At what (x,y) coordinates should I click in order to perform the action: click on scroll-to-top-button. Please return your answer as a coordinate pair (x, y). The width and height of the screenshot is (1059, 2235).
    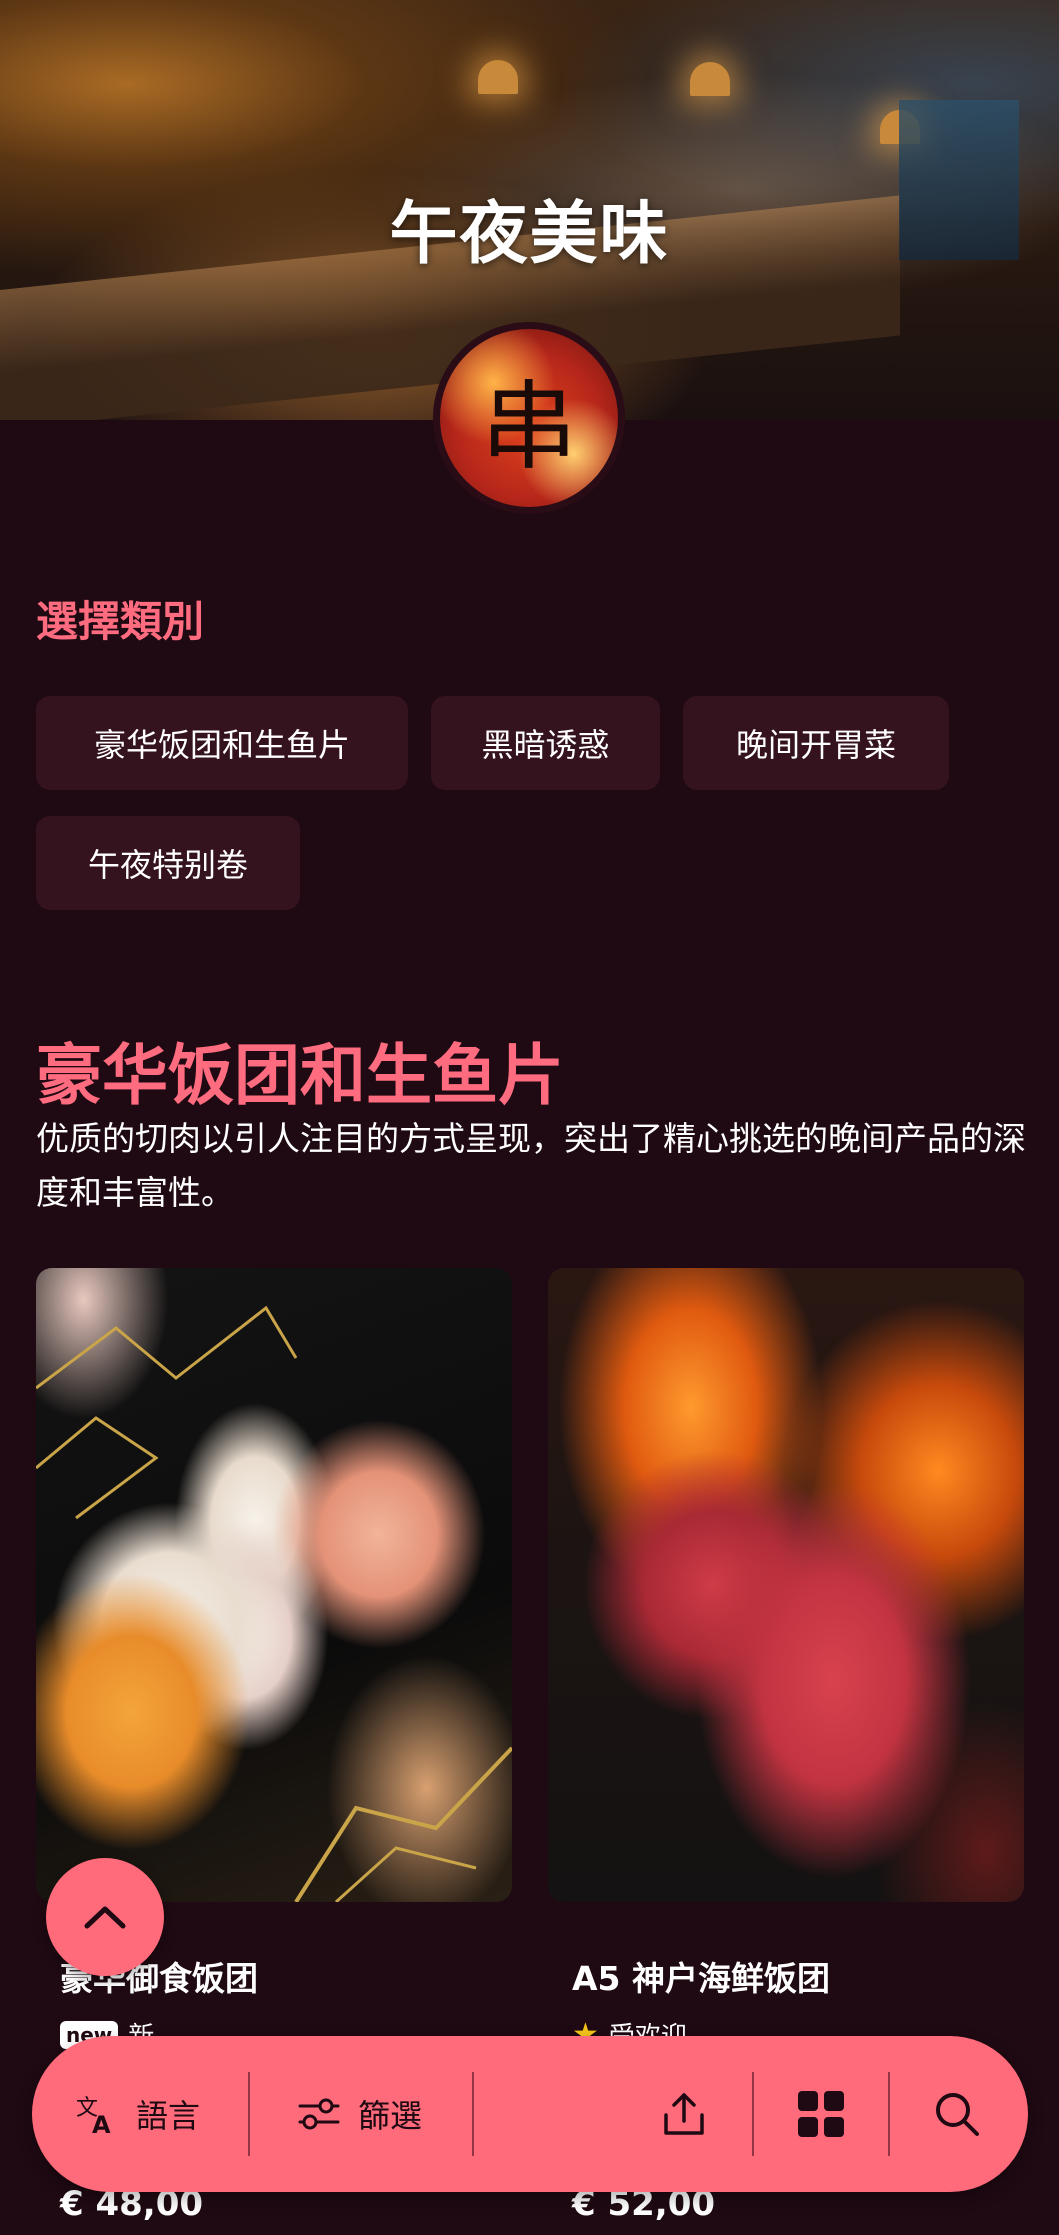
    Looking at the image, I should click on (105, 1917).